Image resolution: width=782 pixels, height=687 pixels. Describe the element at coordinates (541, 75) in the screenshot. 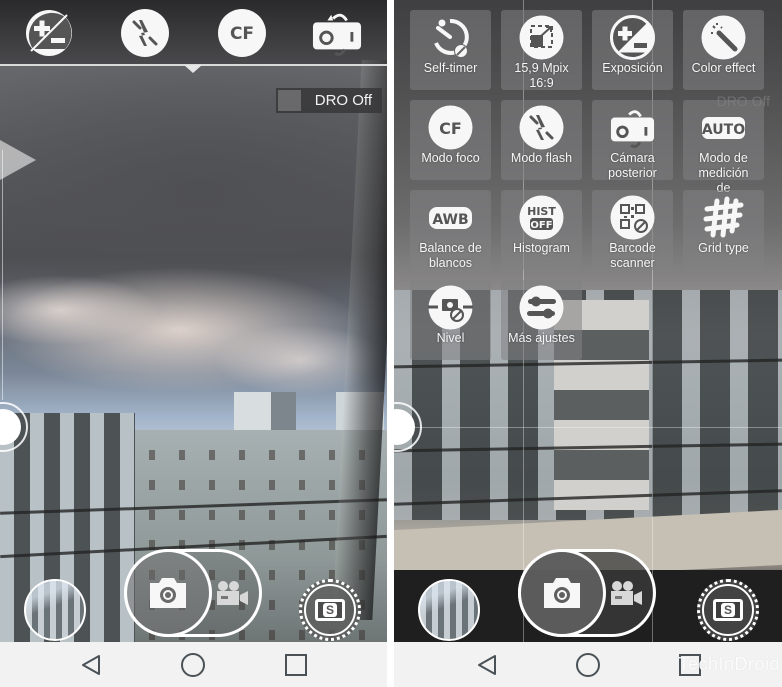

I see `tile-label: 15,9 Mpix 16:9` at that location.